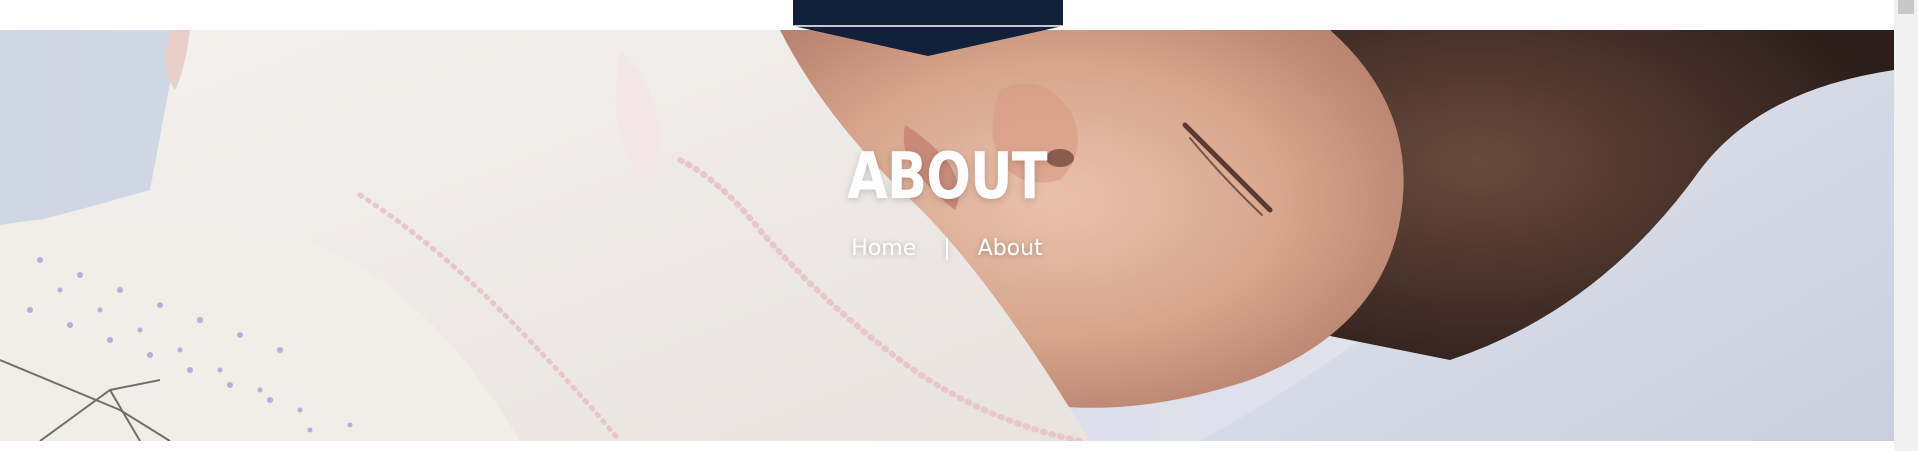  What do you see at coordinates (1906, 7) in the screenshot?
I see `scrollbar-thumb` at bounding box center [1906, 7].